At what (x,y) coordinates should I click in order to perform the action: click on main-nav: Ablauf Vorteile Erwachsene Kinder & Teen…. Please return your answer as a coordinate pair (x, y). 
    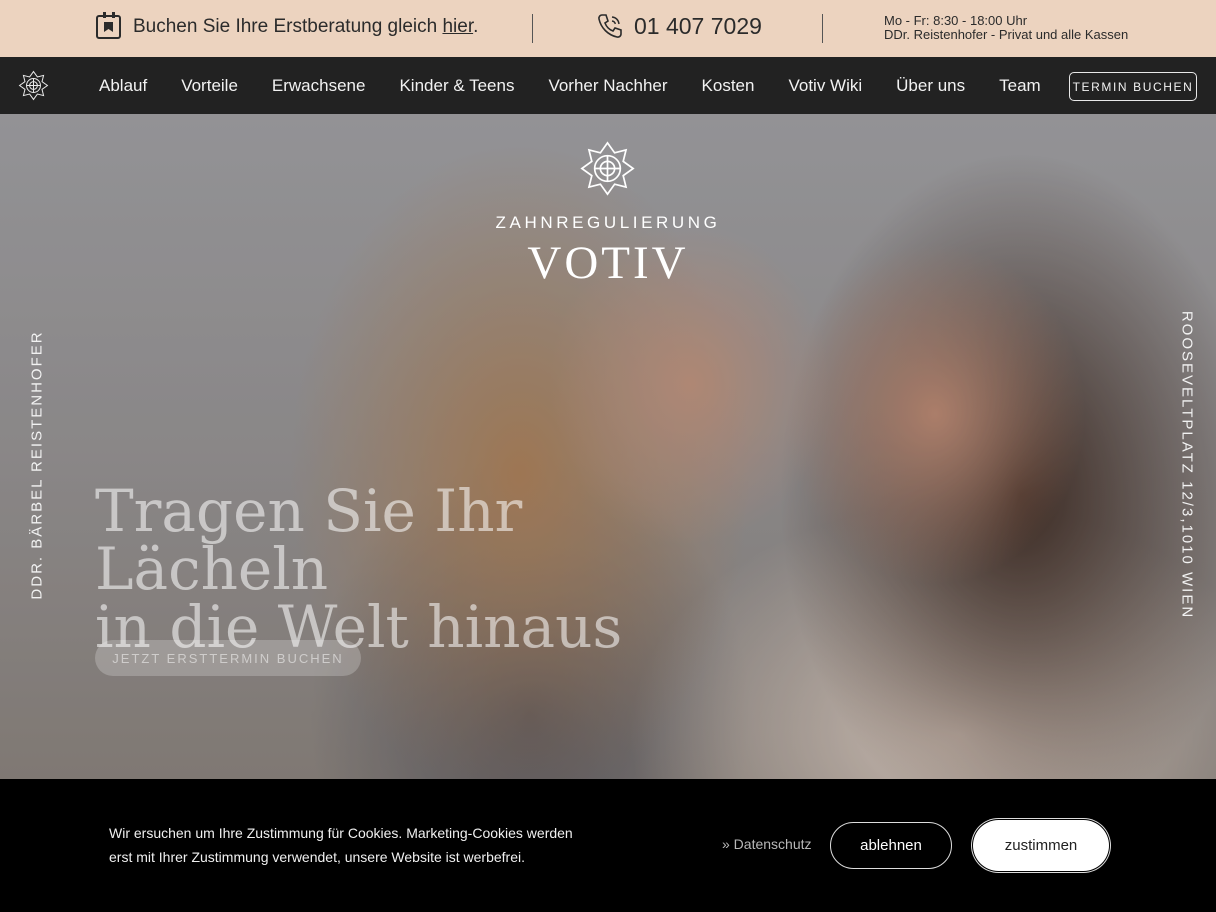
    Looking at the image, I should click on (608, 85).